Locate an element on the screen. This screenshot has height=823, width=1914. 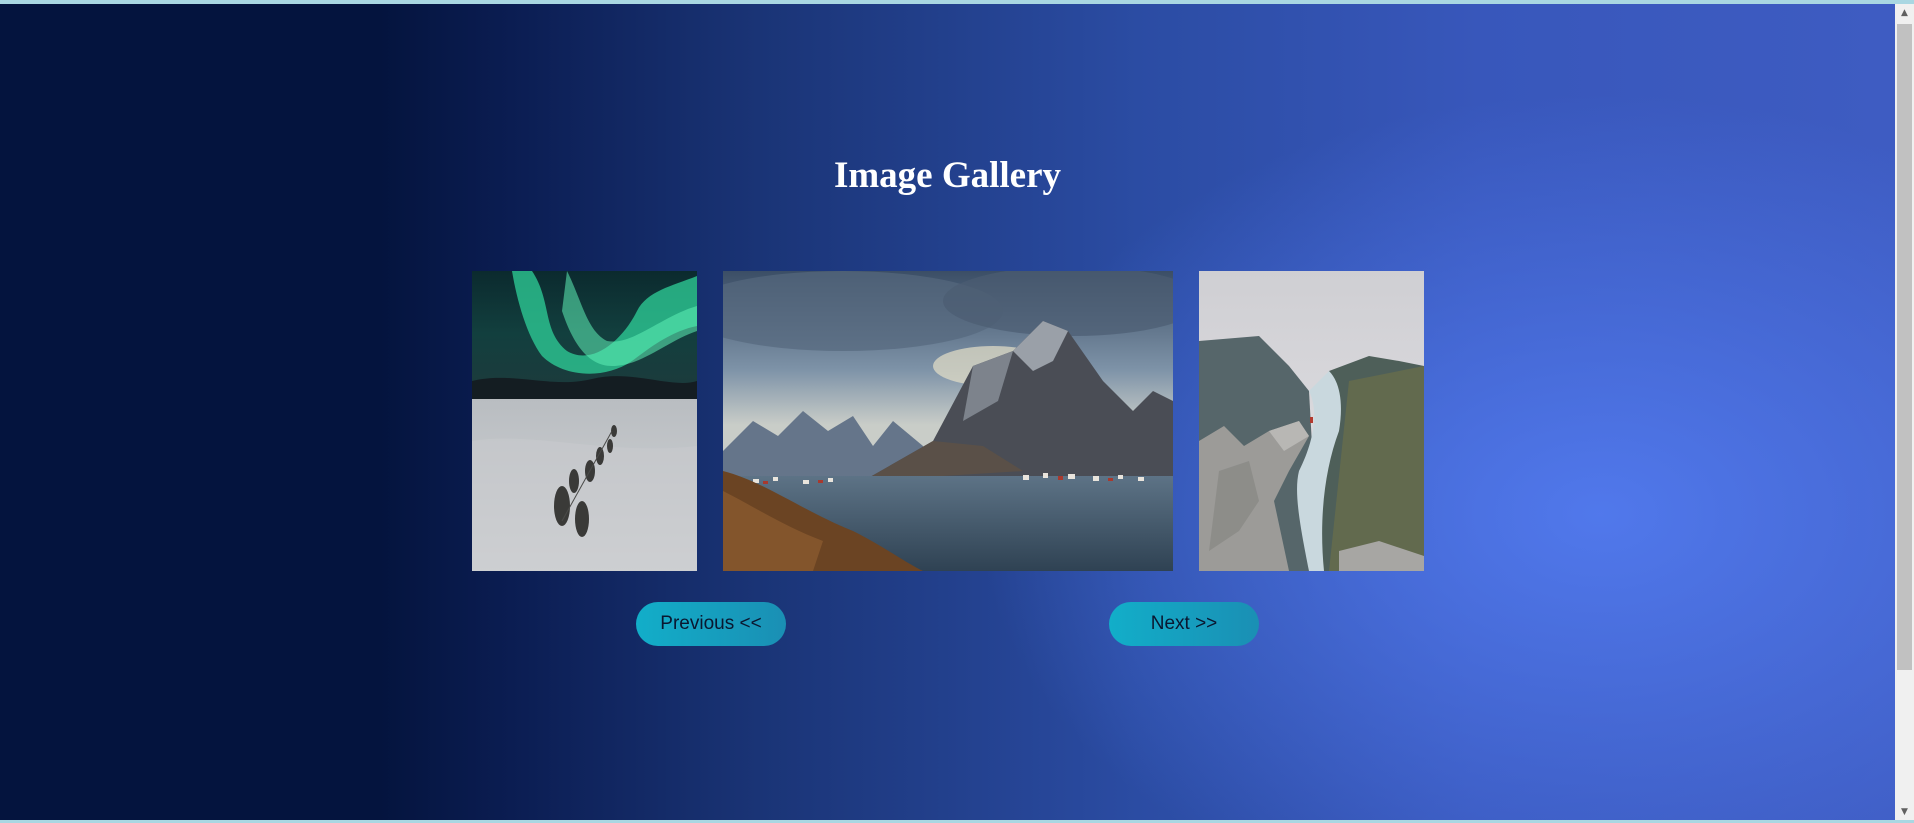
scroll-down-arrow-icon: ▼ is located at coordinates (1904, 811).